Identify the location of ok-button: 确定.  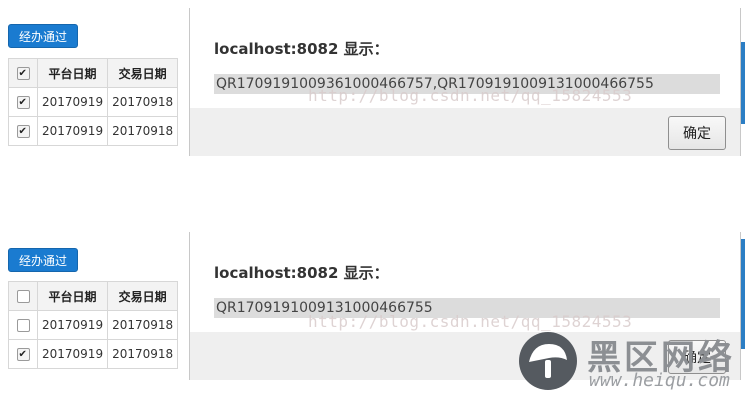
(697, 133).